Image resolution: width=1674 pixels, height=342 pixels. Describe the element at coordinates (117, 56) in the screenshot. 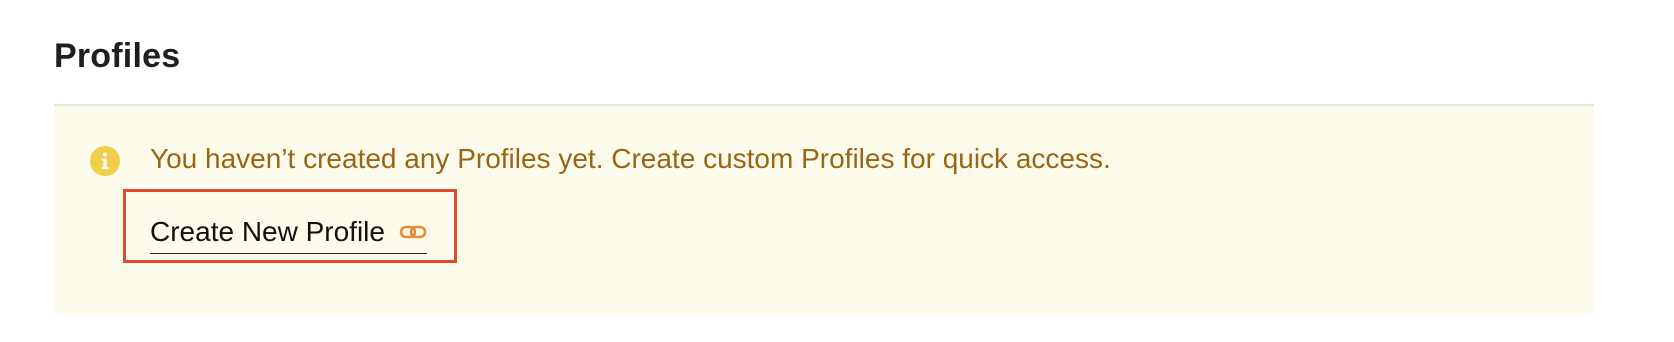

I see `page-title: Profiles` at that location.